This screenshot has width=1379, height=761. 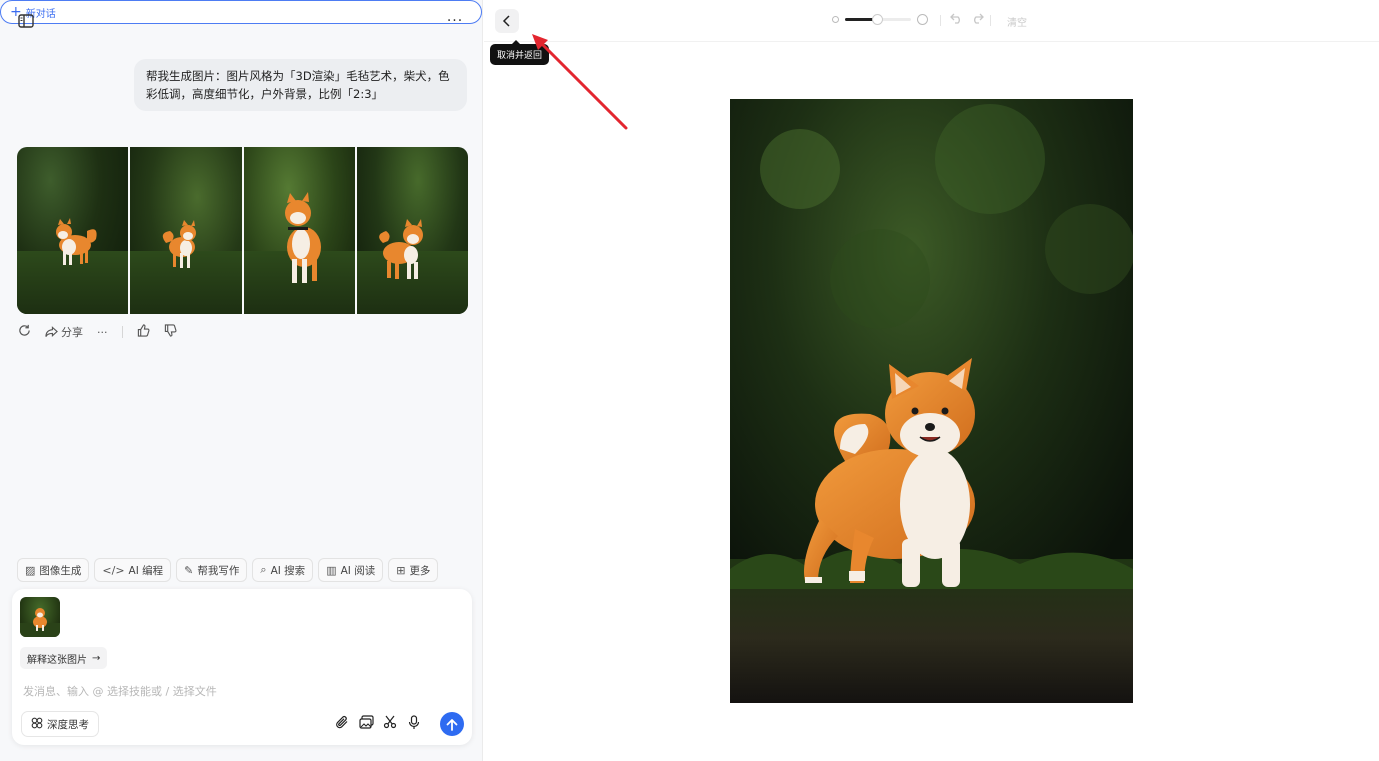 What do you see at coordinates (51, 331) in the screenshot?
I see `share-icon` at bounding box center [51, 331].